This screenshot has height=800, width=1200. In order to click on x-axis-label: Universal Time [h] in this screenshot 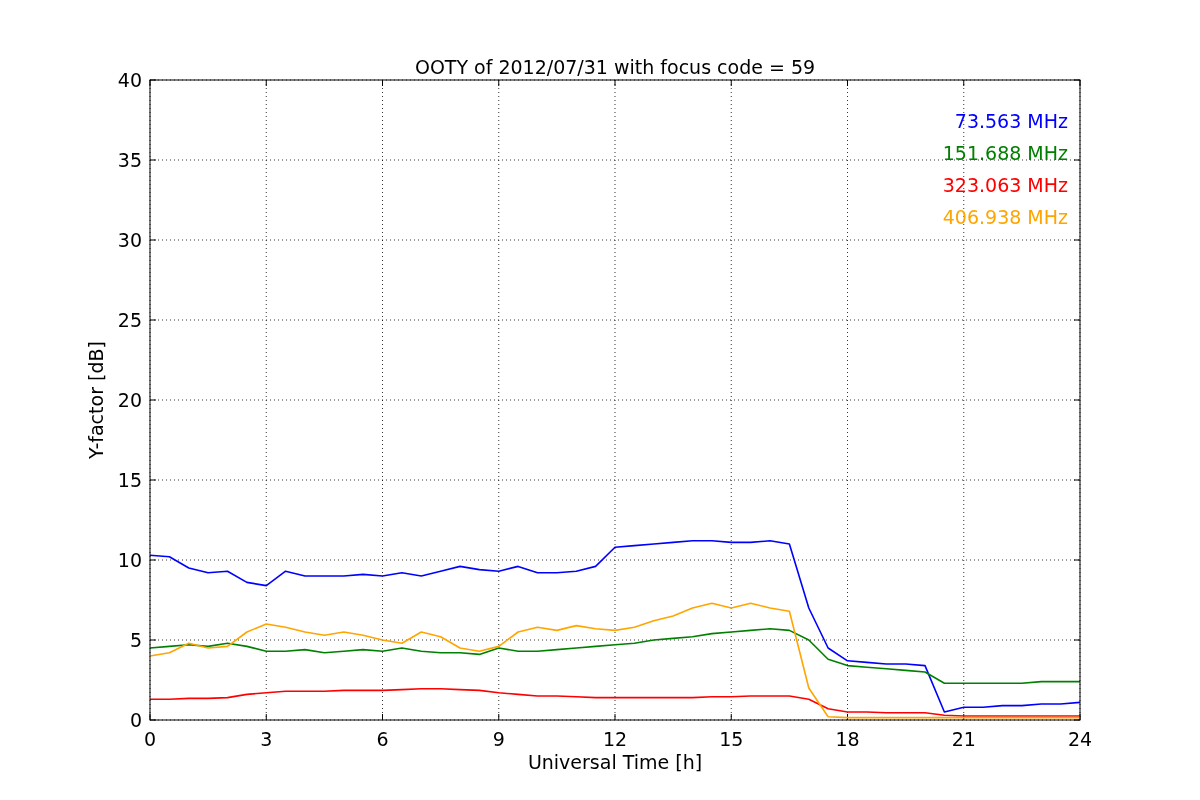, I will do `click(615, 762)`.